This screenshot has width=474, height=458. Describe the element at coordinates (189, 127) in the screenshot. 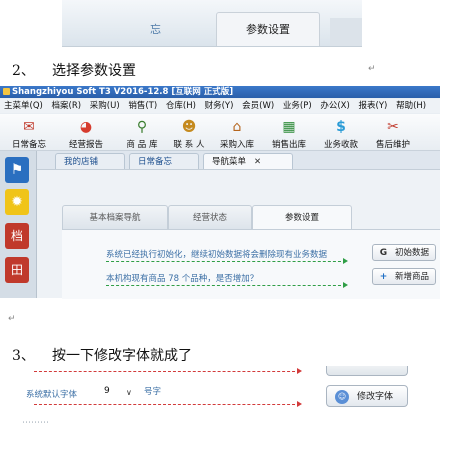

I see `person-icon: ☻` at that location.